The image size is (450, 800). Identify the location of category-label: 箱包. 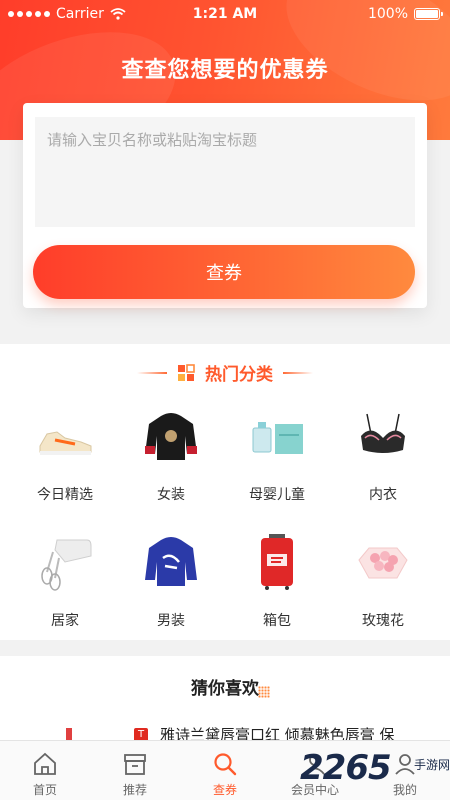
(277, 621).